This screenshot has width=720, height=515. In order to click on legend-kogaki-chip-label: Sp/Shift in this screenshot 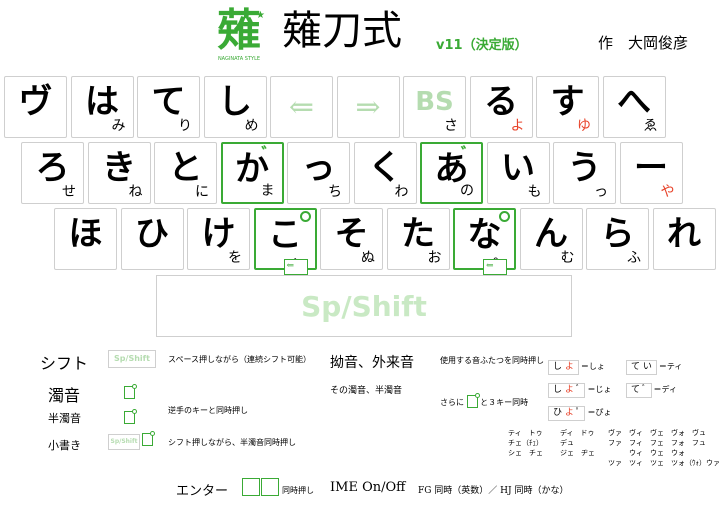, I will do `click(124, 441)`.